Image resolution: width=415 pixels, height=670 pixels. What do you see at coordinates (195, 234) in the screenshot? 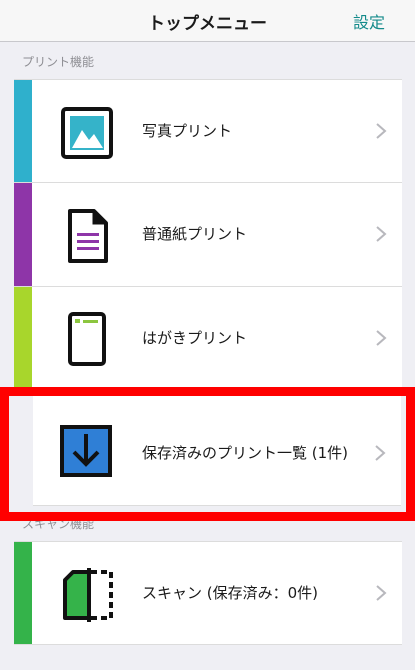
I see `menu-item-label: 普通紙プリント` at bounding box center [195, 234].